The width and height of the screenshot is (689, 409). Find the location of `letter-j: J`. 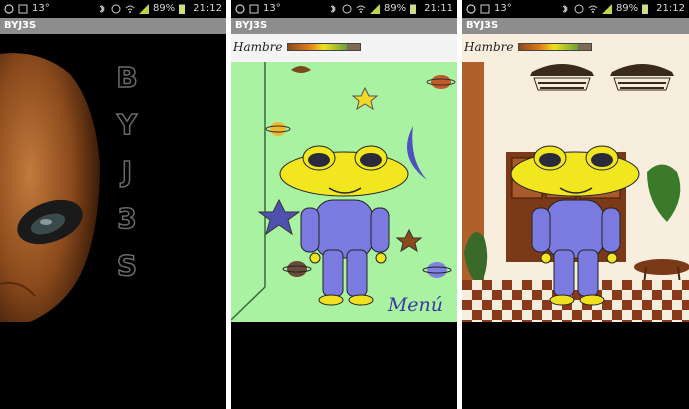

letter-j: J is located at coordinates (127, 171).